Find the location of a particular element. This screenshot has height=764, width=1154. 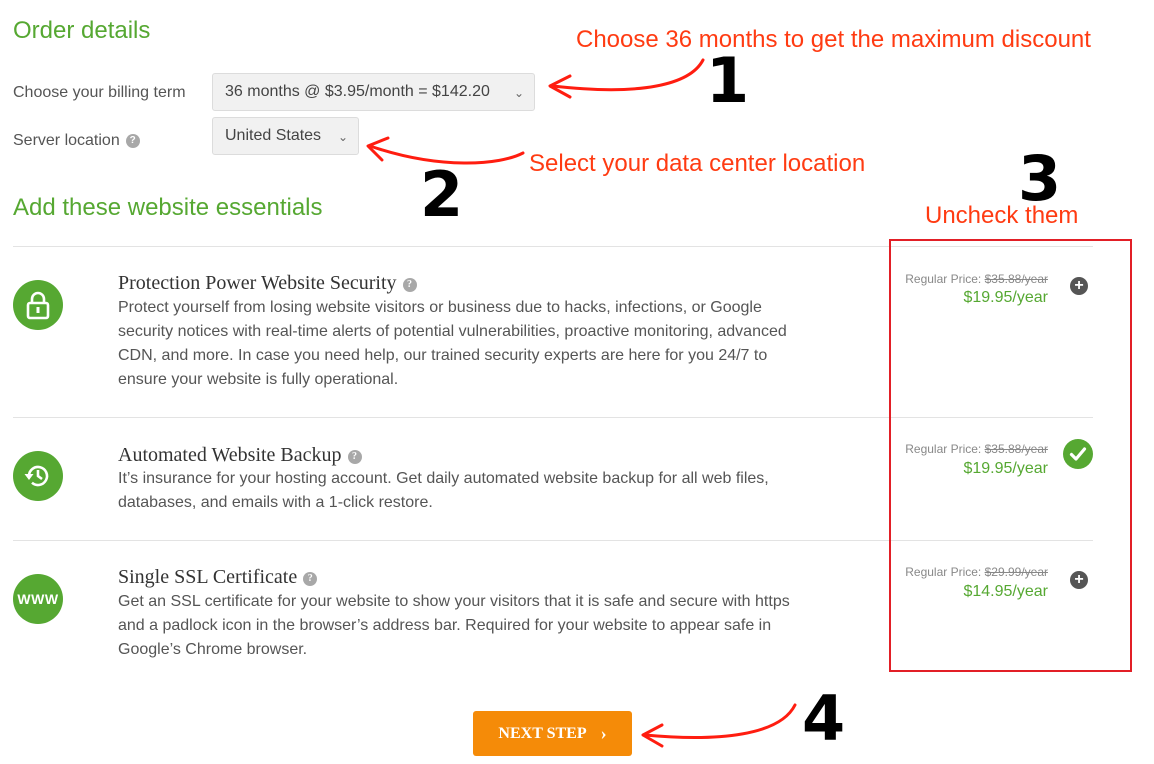

chevron-right-icon: › is located at coordinates (603, 733).